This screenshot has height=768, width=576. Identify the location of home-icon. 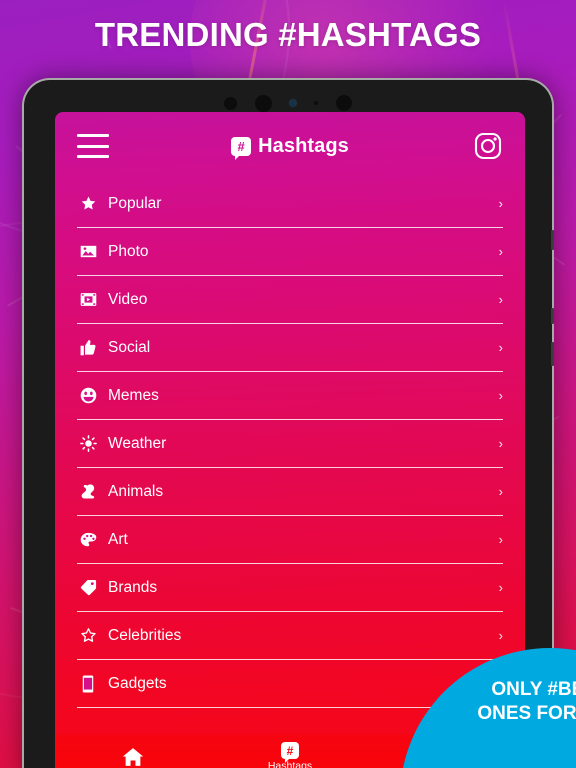
(133, 757).